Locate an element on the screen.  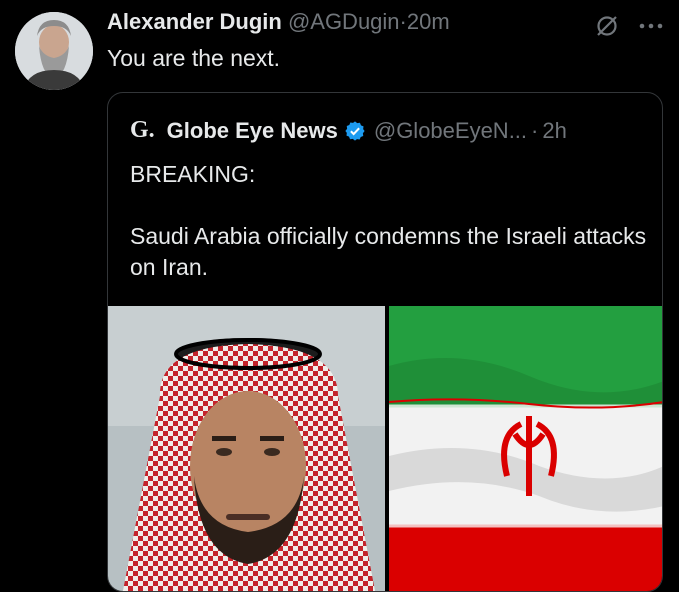
tweet-text: You are the next. is located at coordinates (194, 58).